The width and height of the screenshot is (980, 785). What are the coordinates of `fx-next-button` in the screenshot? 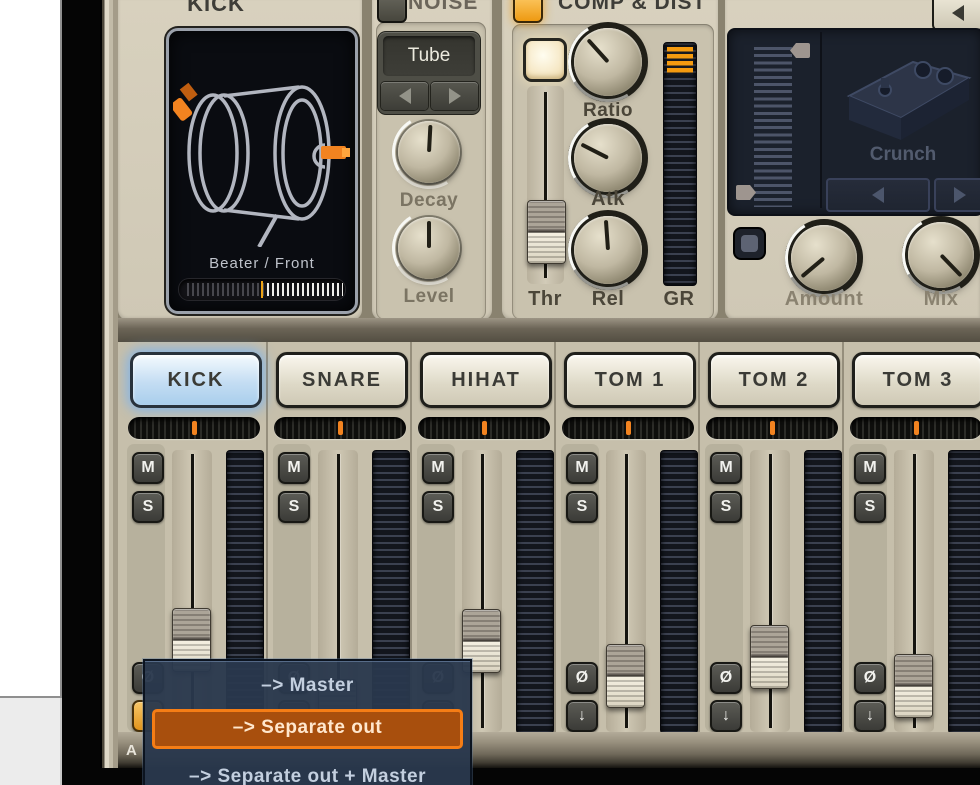 It's located at (957, 195).